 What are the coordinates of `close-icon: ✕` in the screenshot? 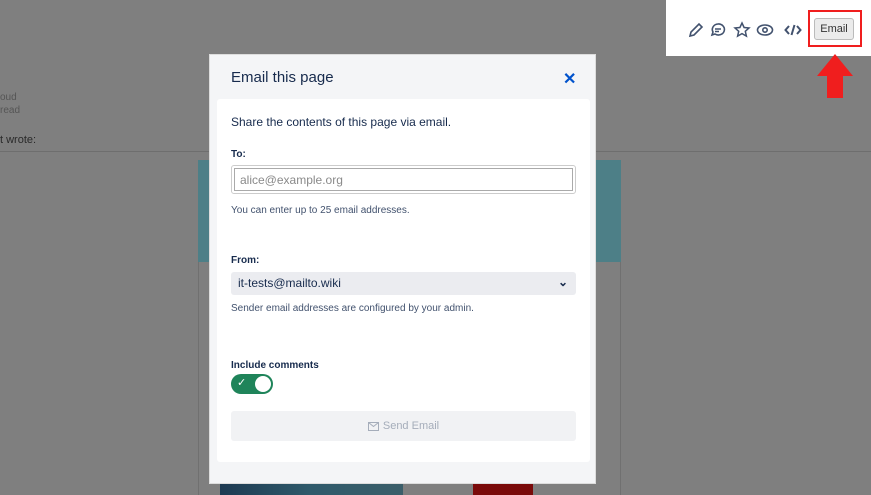 It's located at (569, 79).